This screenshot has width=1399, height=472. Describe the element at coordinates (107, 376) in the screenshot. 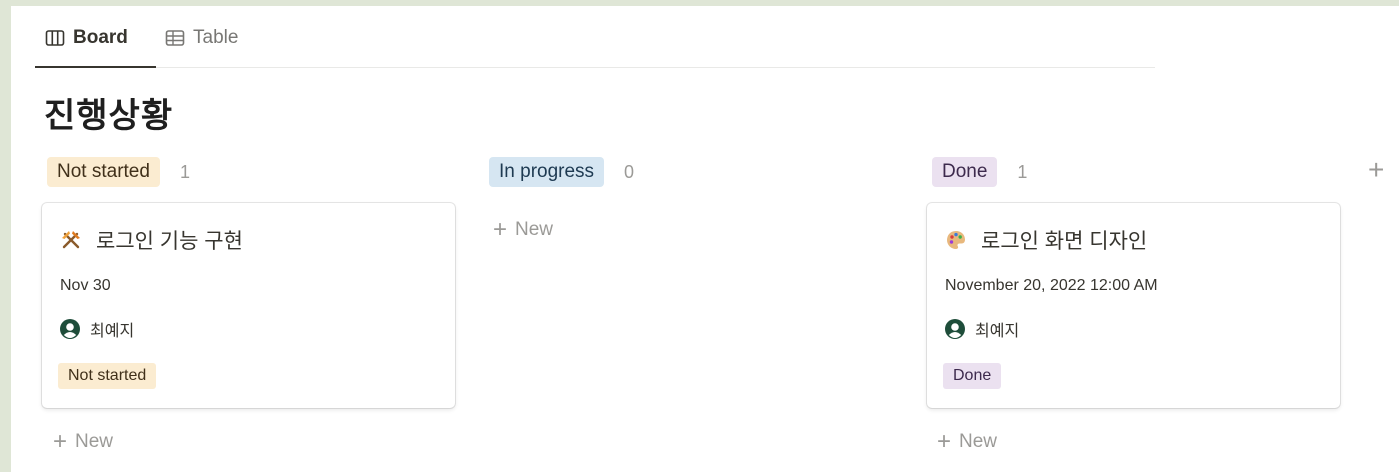

I see `status-badge: Not started` at that location.